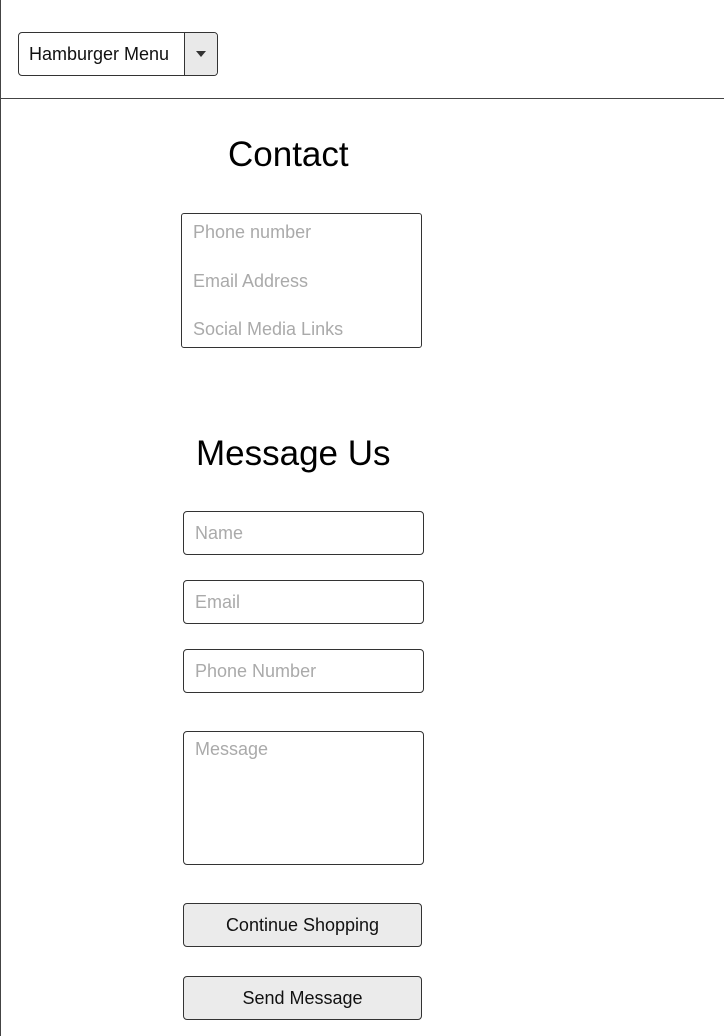 Image resolution: width=724 pixels, height=1036 pixels. I want to click on hamburger-menu-label: Hamburger Menu, so click(99, 53).